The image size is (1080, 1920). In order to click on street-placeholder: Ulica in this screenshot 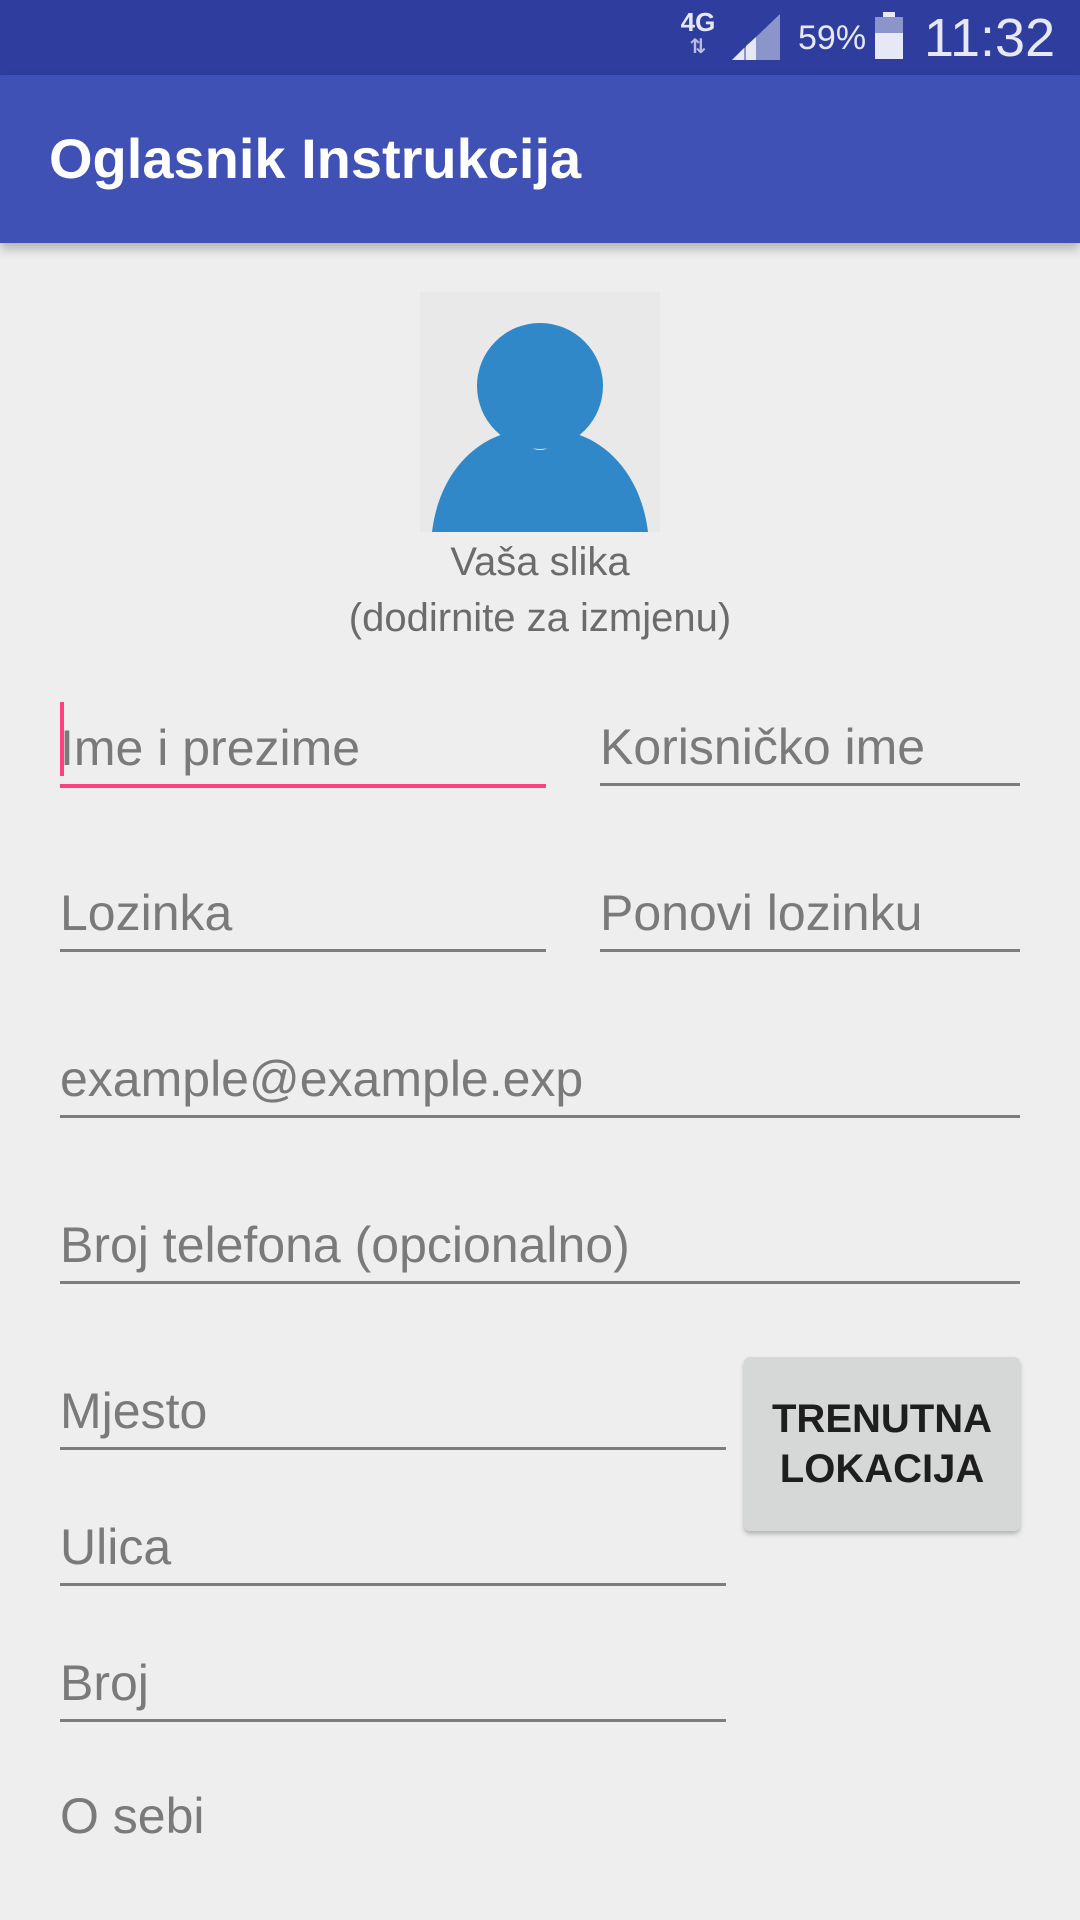, I will do `click(116, 1547)`.